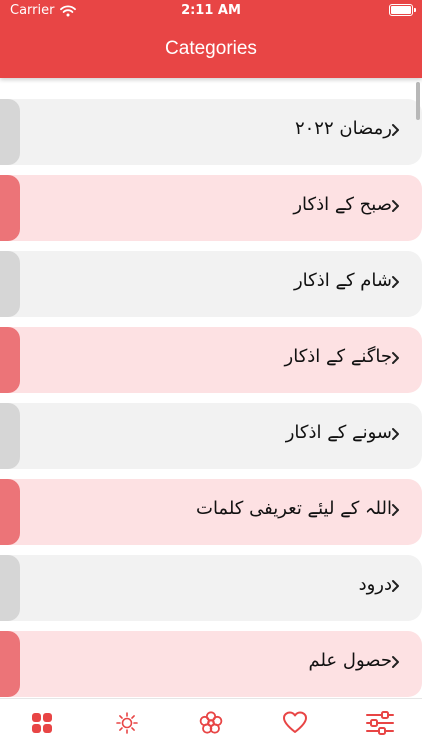 This screenshot has height=751, width=422. What do you see at coordinates (294, 508) in the screenshot?
I see `category-label: اللہ کے لیئے تعریفی کلمات` at bounding box center [294, 508].